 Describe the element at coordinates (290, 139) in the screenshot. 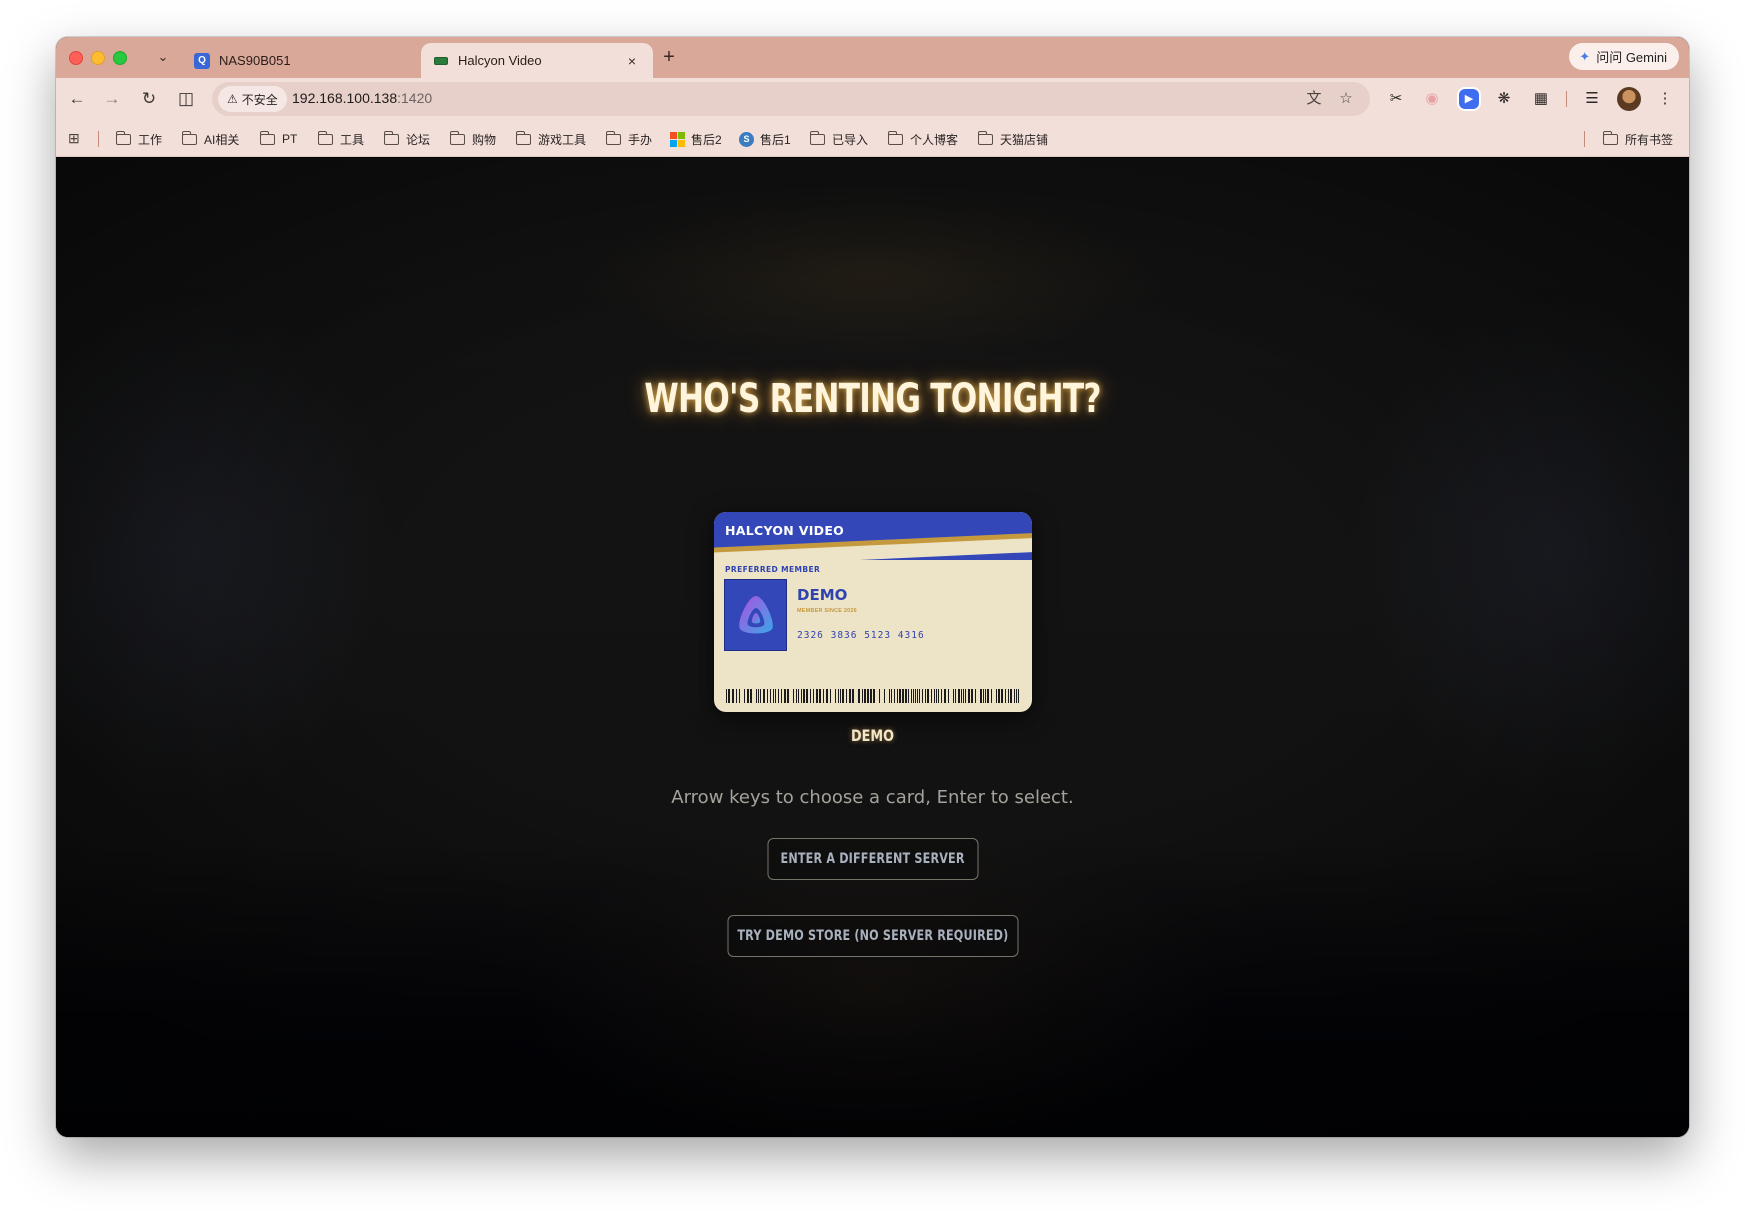

I see `bookmark-label: PT` at that location.